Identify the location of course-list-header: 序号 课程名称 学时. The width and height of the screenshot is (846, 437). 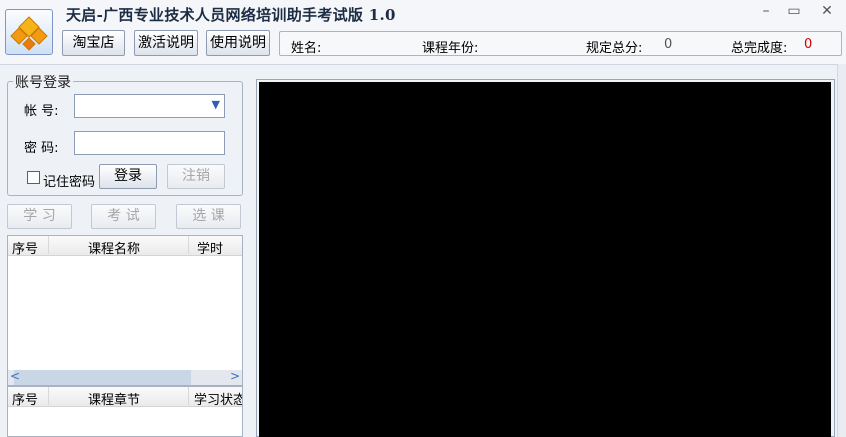
(125, 246).